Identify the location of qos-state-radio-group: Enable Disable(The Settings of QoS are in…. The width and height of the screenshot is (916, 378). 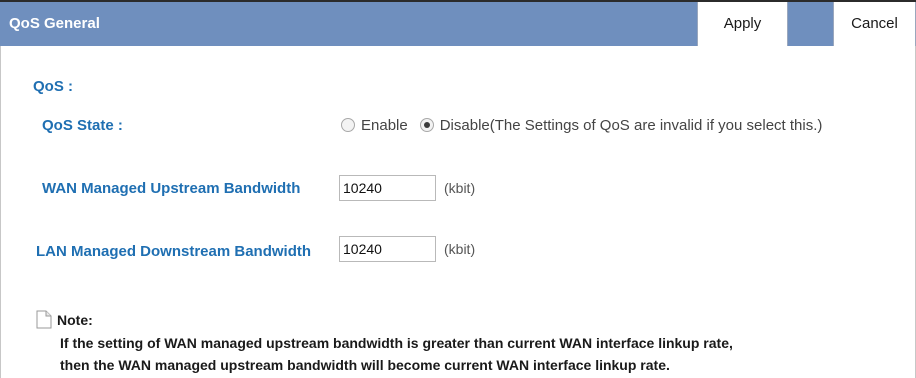
(581, 125).